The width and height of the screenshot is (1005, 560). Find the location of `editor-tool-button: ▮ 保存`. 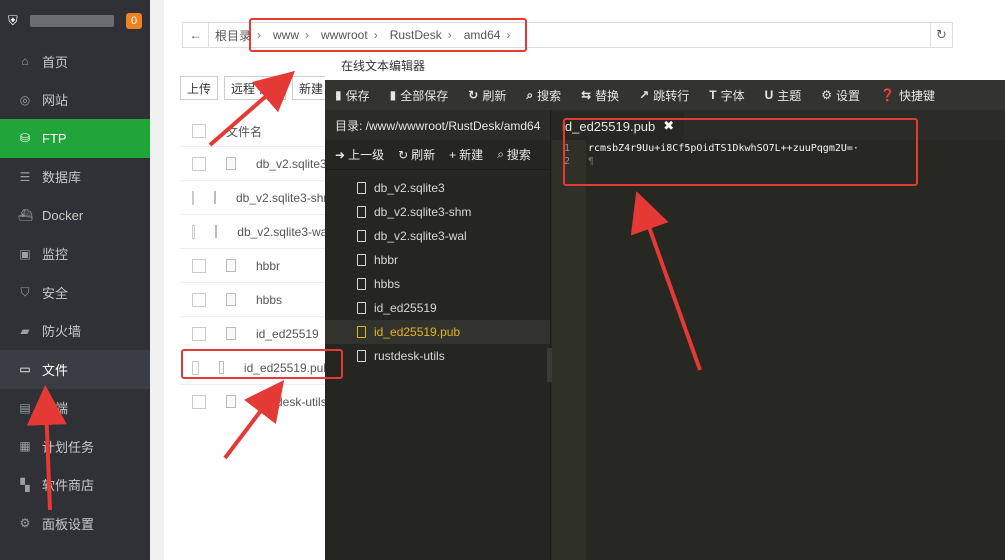

editor-tool-button: ▮ 保存 is located at coordinates (352, 95).